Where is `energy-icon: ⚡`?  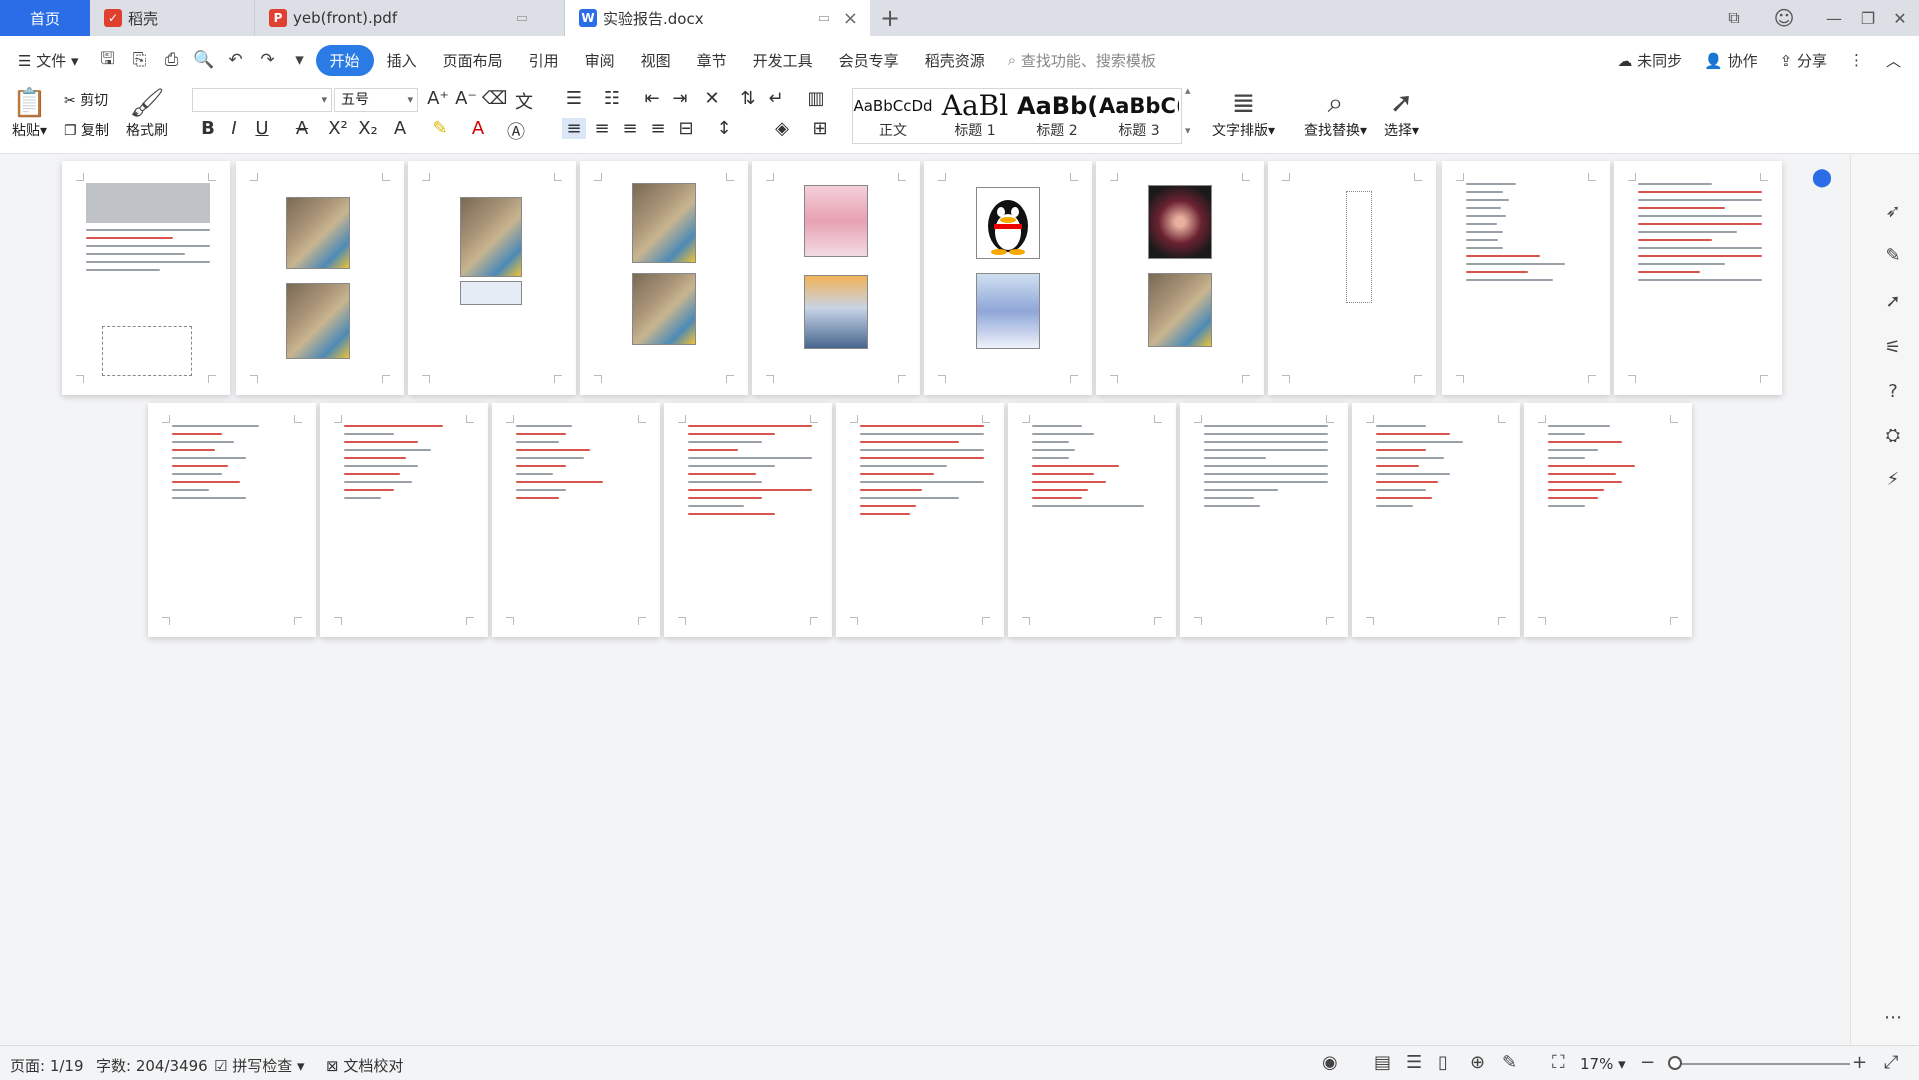
energy-icon: ⚡ is located at coordinates (1893, 479).